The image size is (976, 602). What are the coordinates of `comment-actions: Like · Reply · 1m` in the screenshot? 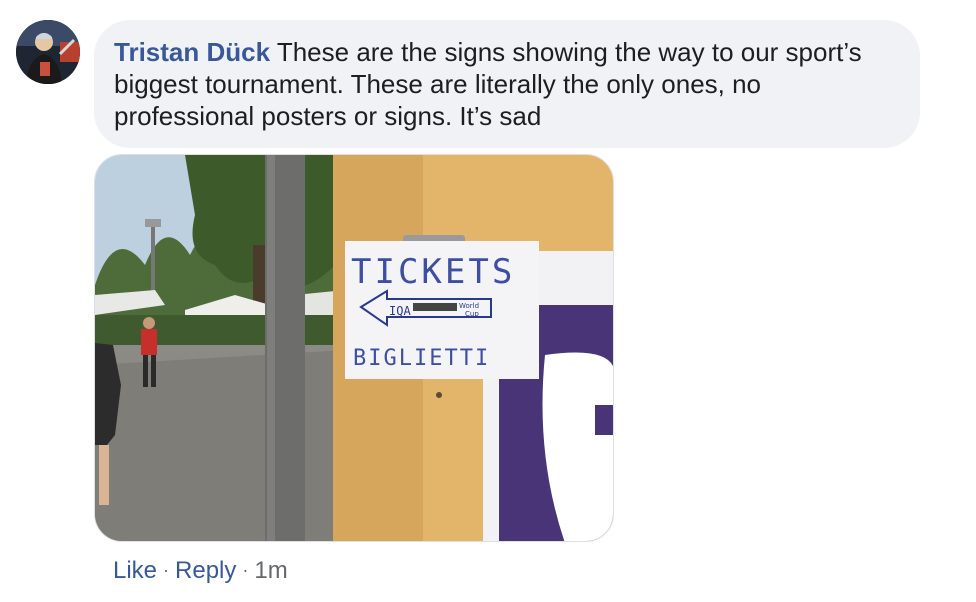 It's located at (200, 570).